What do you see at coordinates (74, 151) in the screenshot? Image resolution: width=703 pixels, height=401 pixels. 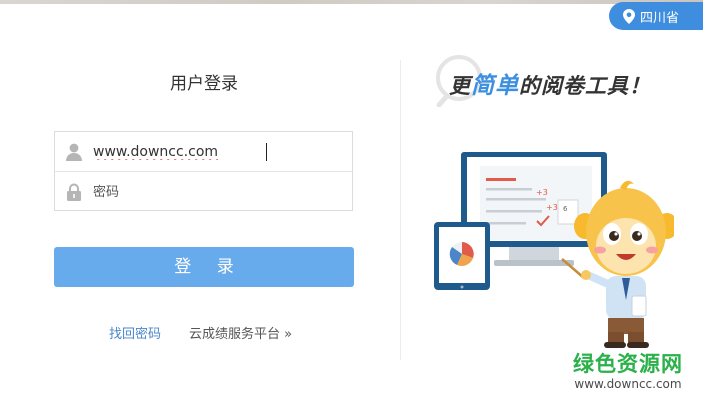 I see `user-icon` at bounding box center [74, 151].